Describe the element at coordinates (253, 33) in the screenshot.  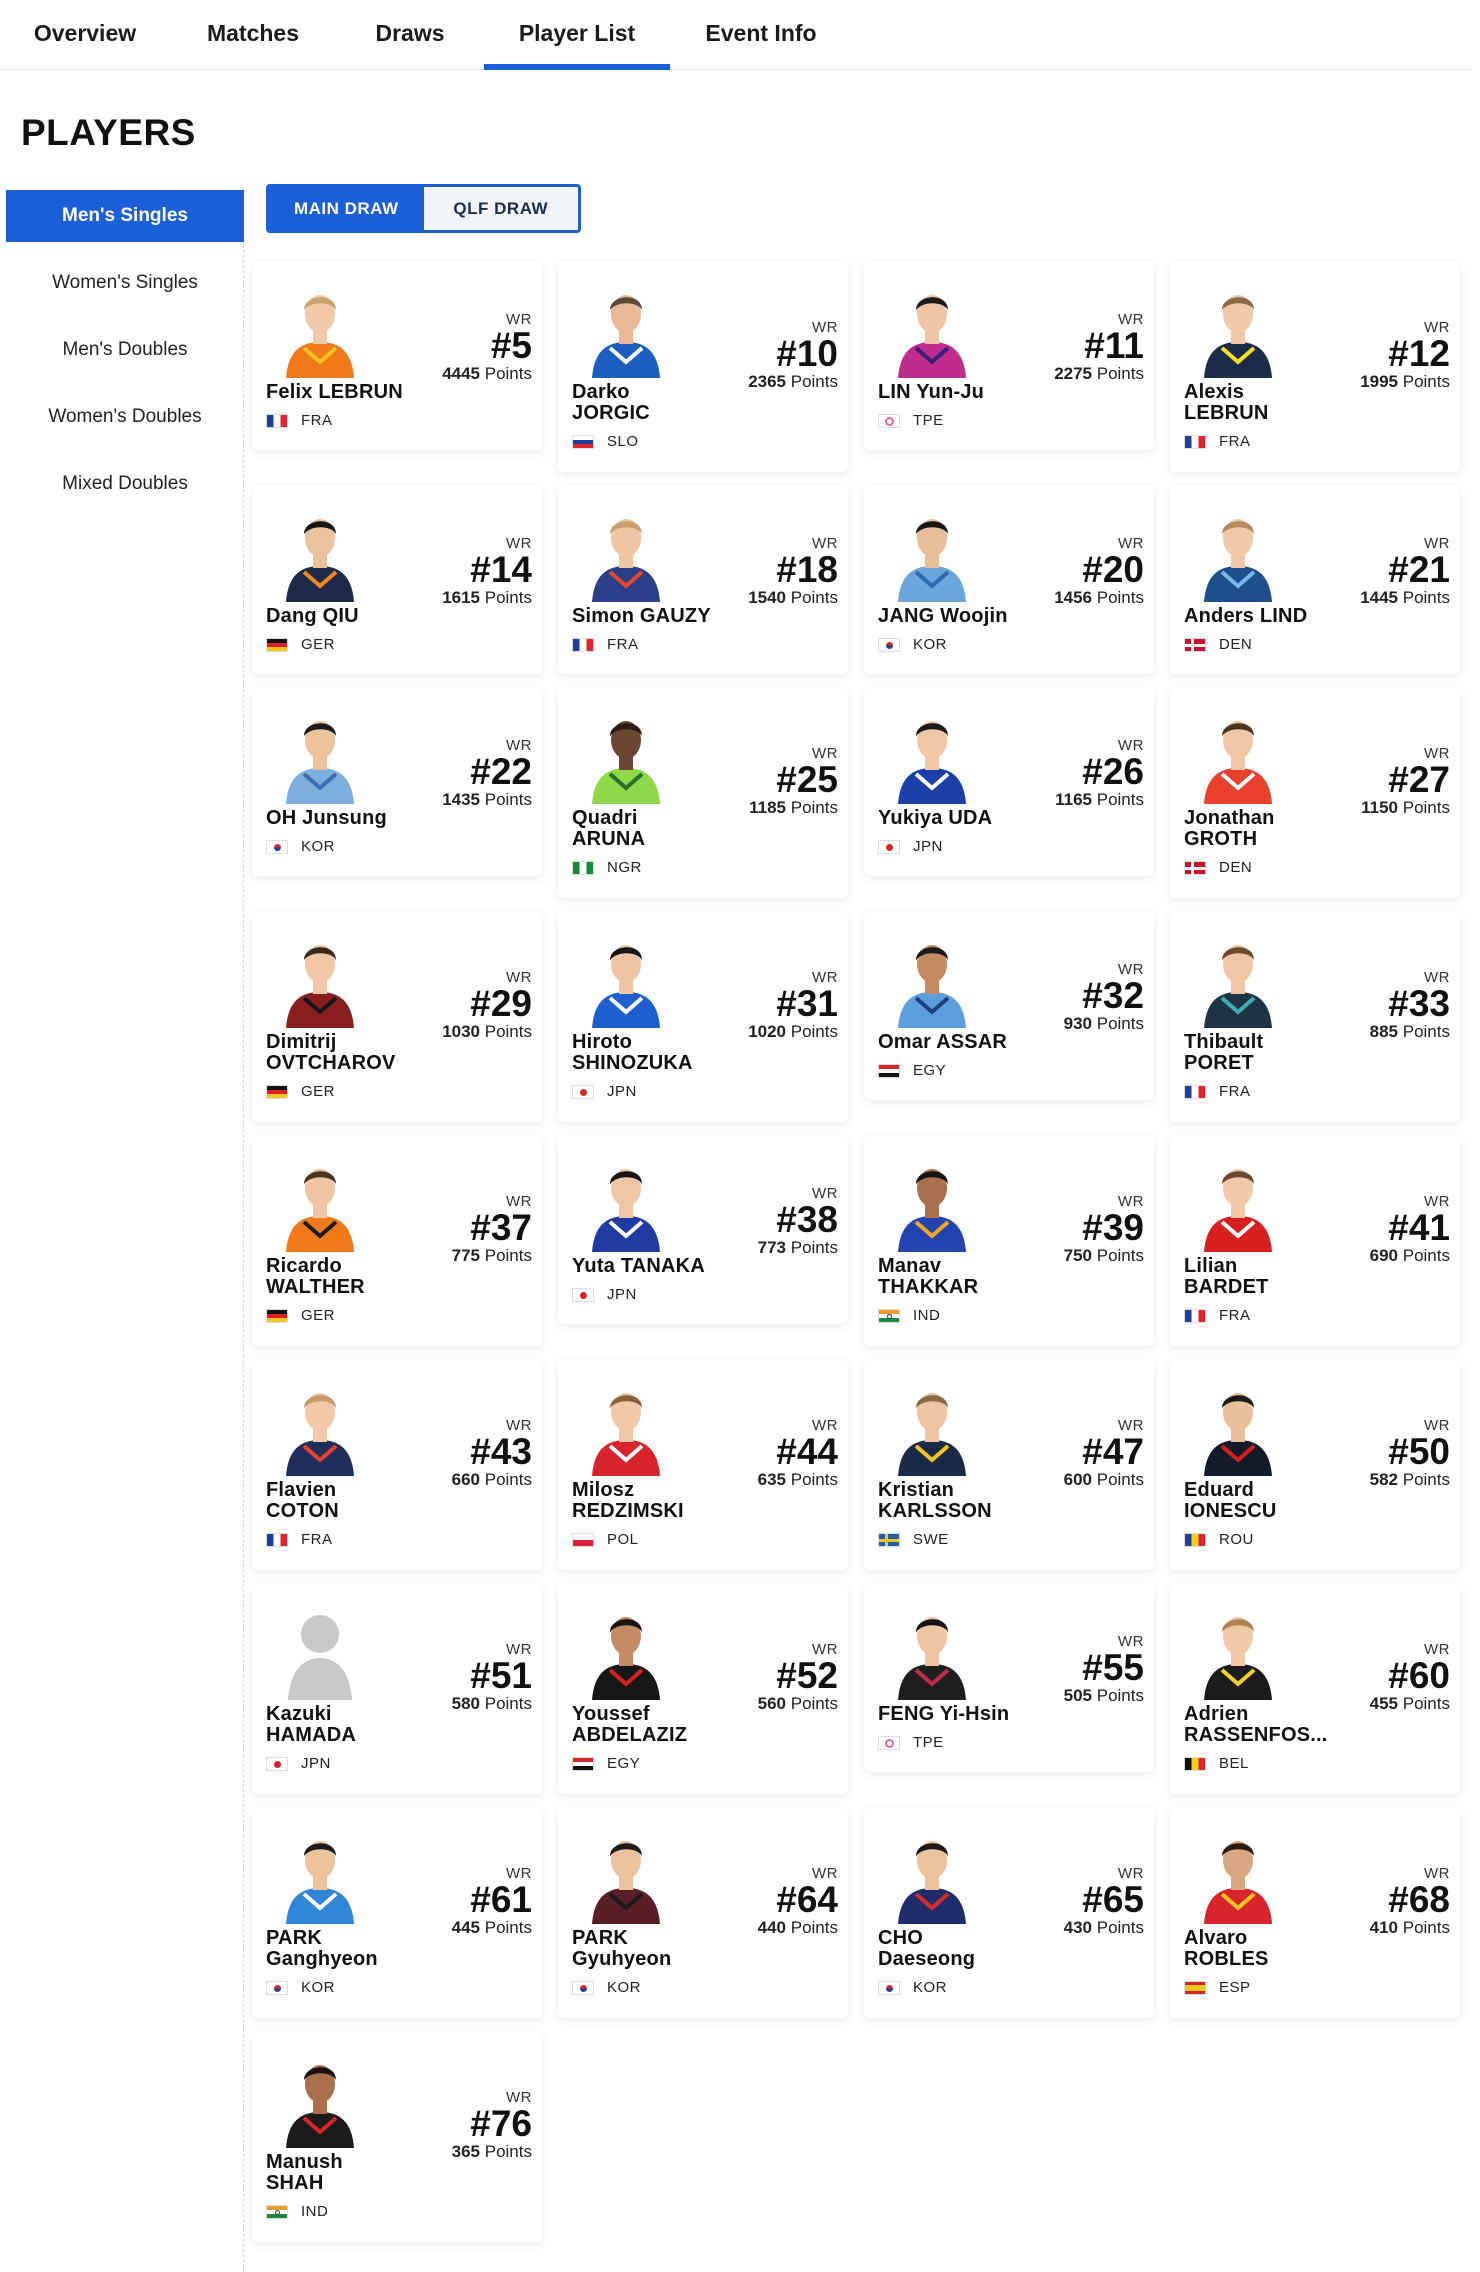
I see `tab-matches: Matches` at that location.